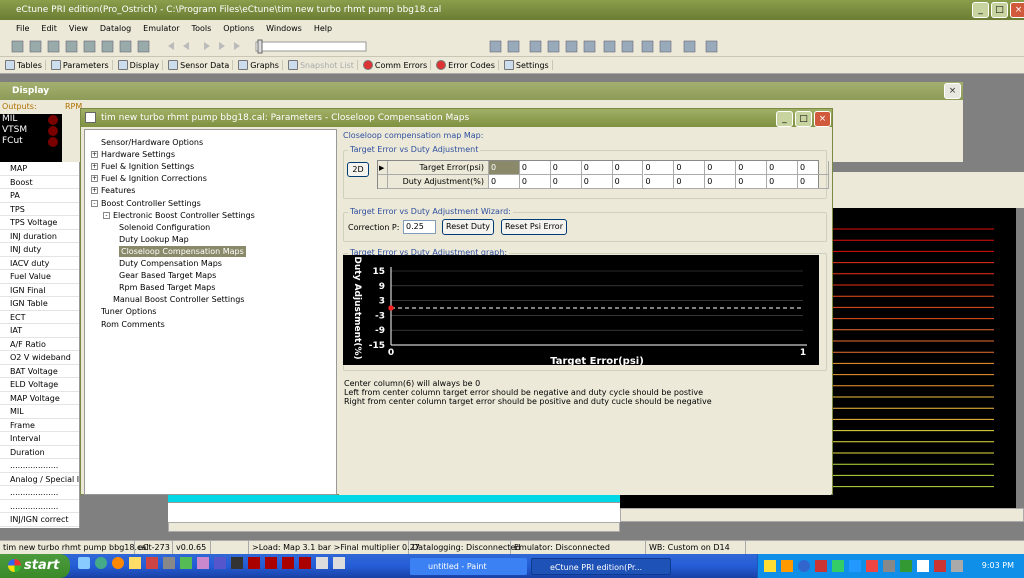 The width and height of the screenshot is (1024, 578). Describe the element at coordinates (39, 196) in the screenshot. I see `sensor-list-item: PA` at that location.